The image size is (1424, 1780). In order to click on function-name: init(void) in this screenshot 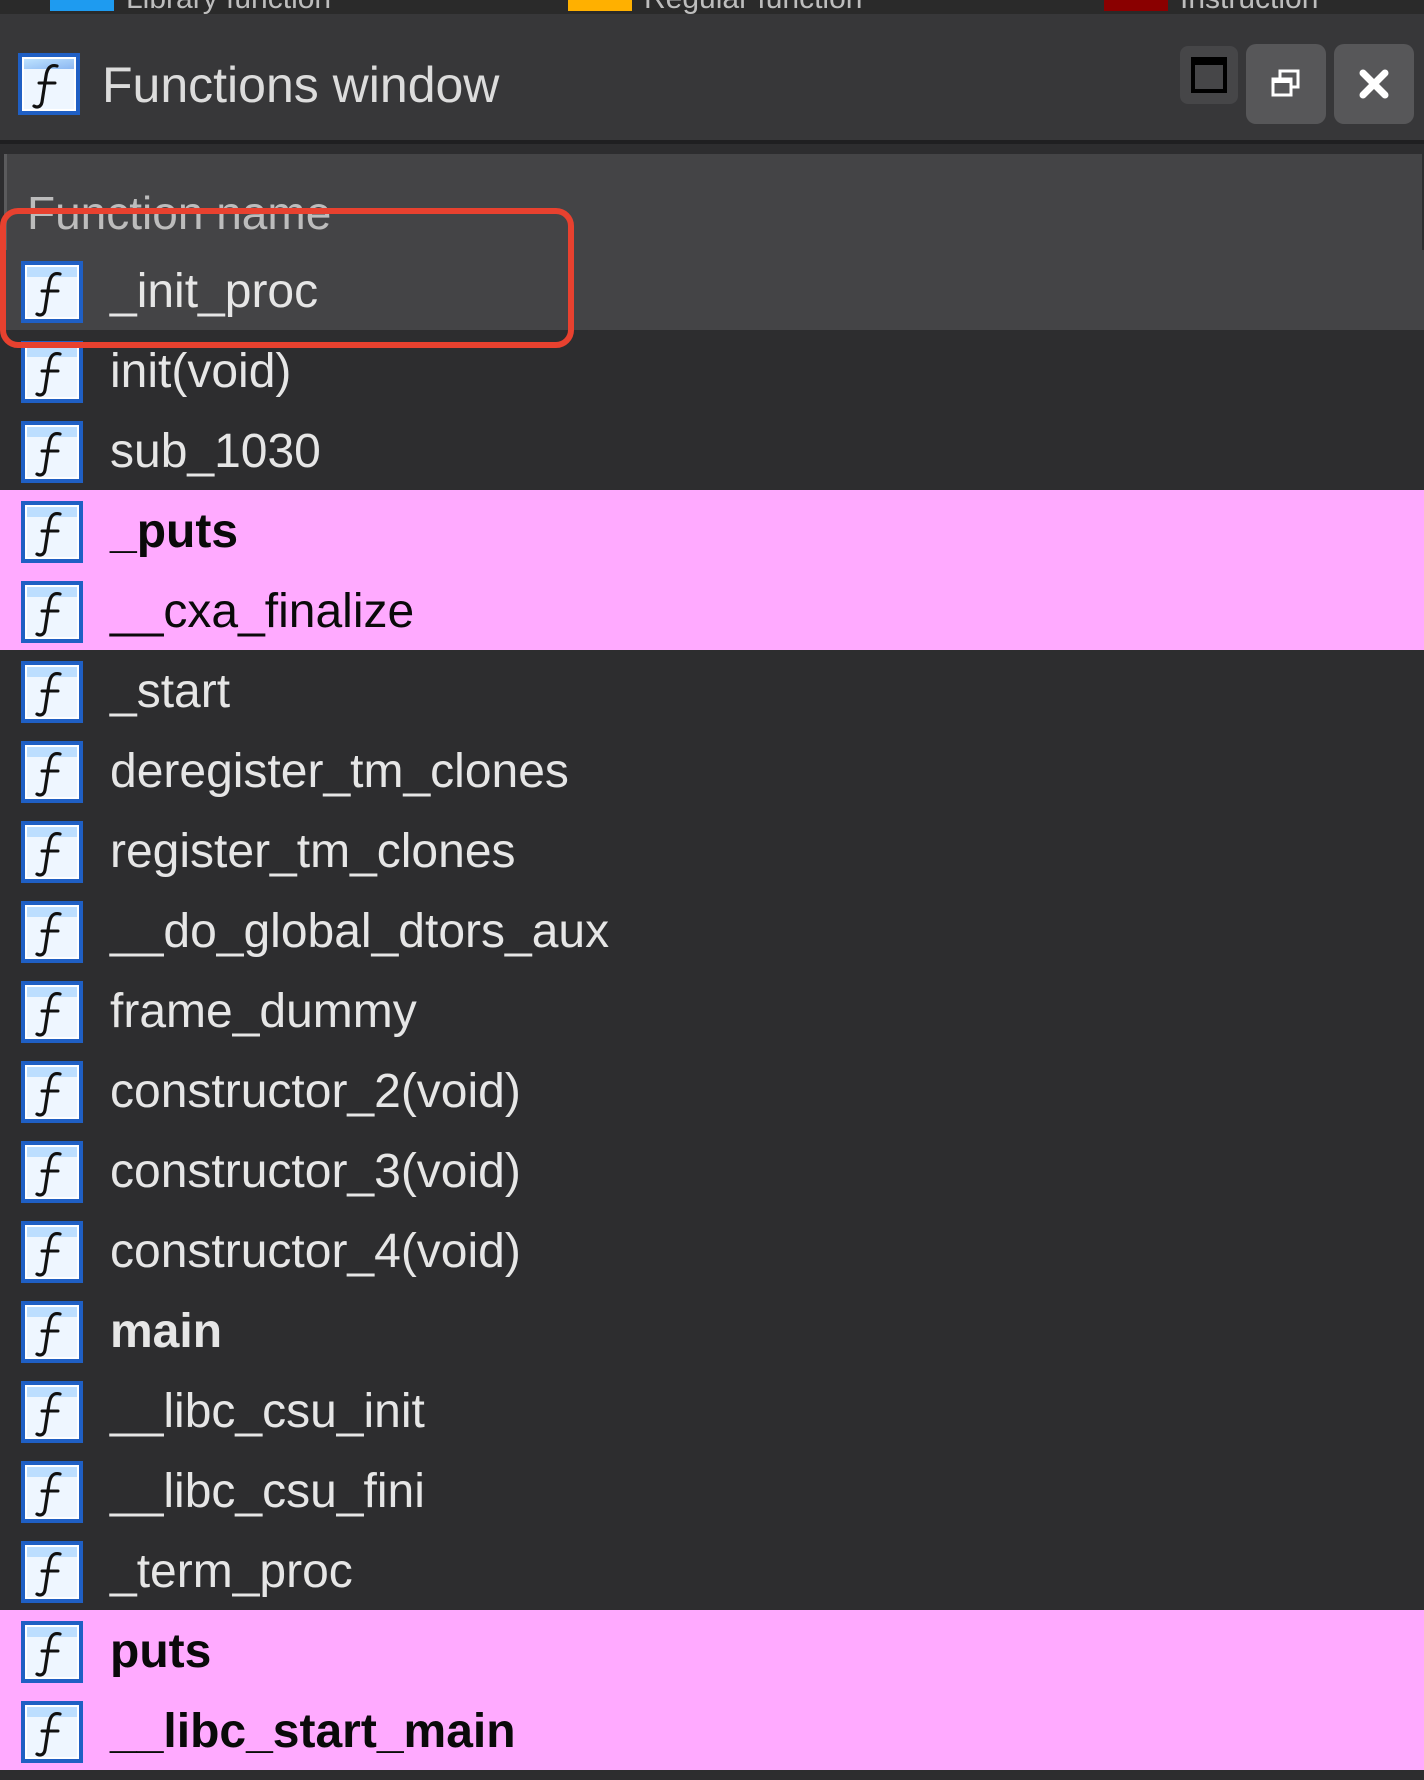, I will do `click(201, 371)`.